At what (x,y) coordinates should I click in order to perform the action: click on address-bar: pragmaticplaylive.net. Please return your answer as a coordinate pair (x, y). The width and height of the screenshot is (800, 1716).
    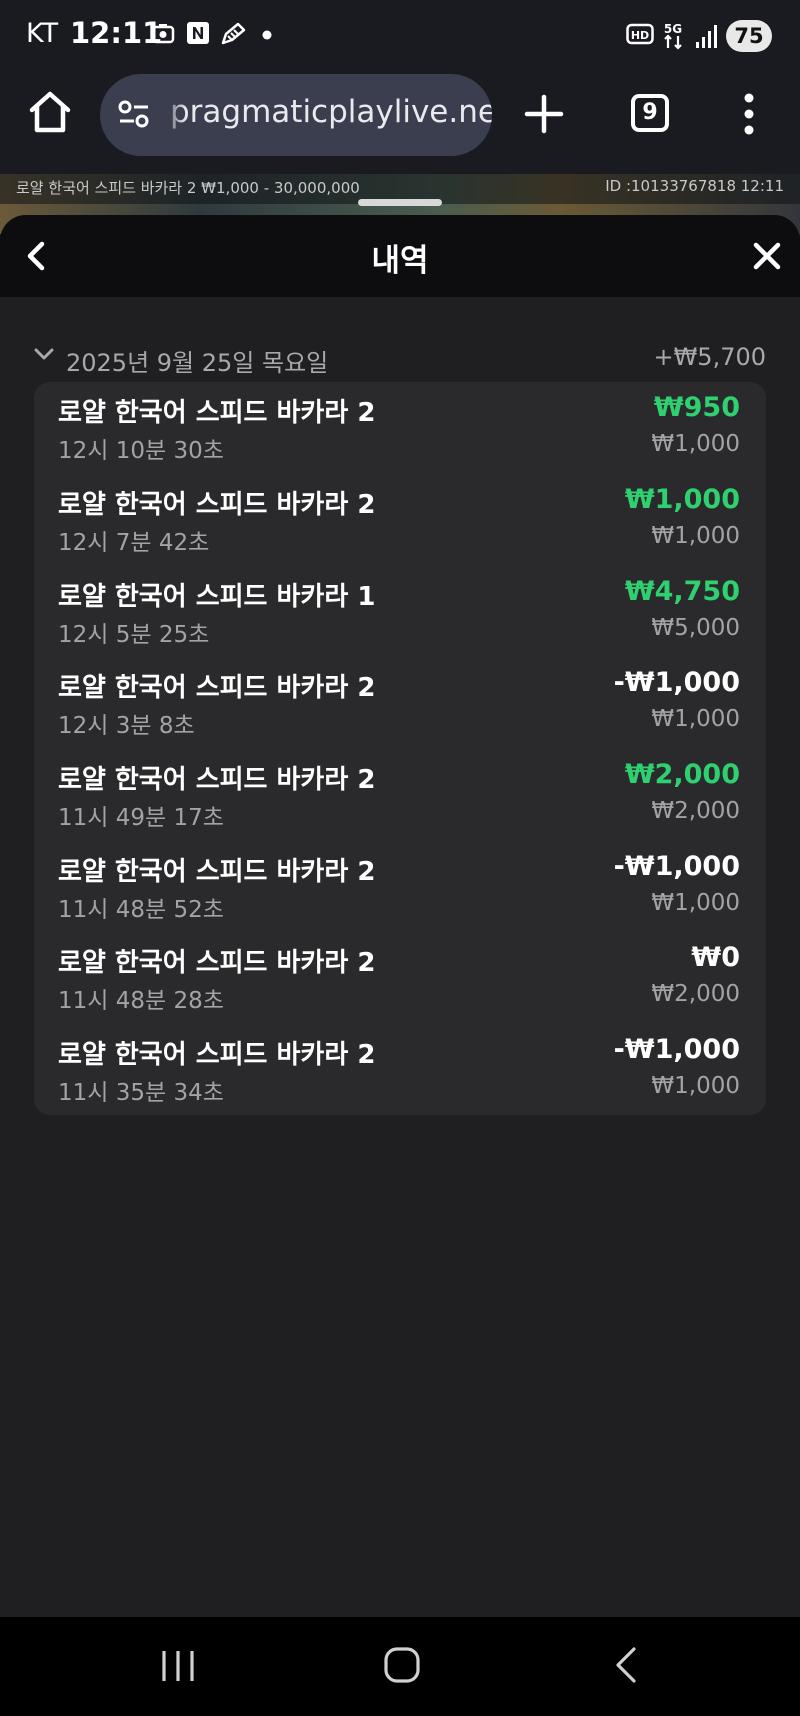
    Looking at the image, I should click on (296, 115).